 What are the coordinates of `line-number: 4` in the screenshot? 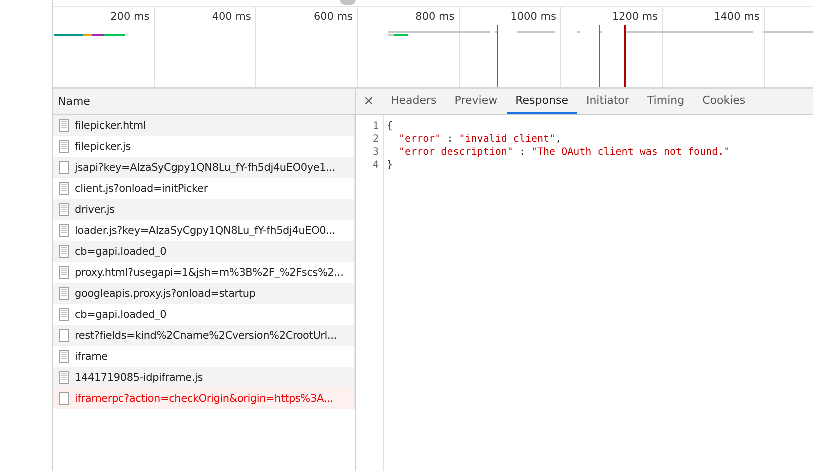 It's located at (375, 165).